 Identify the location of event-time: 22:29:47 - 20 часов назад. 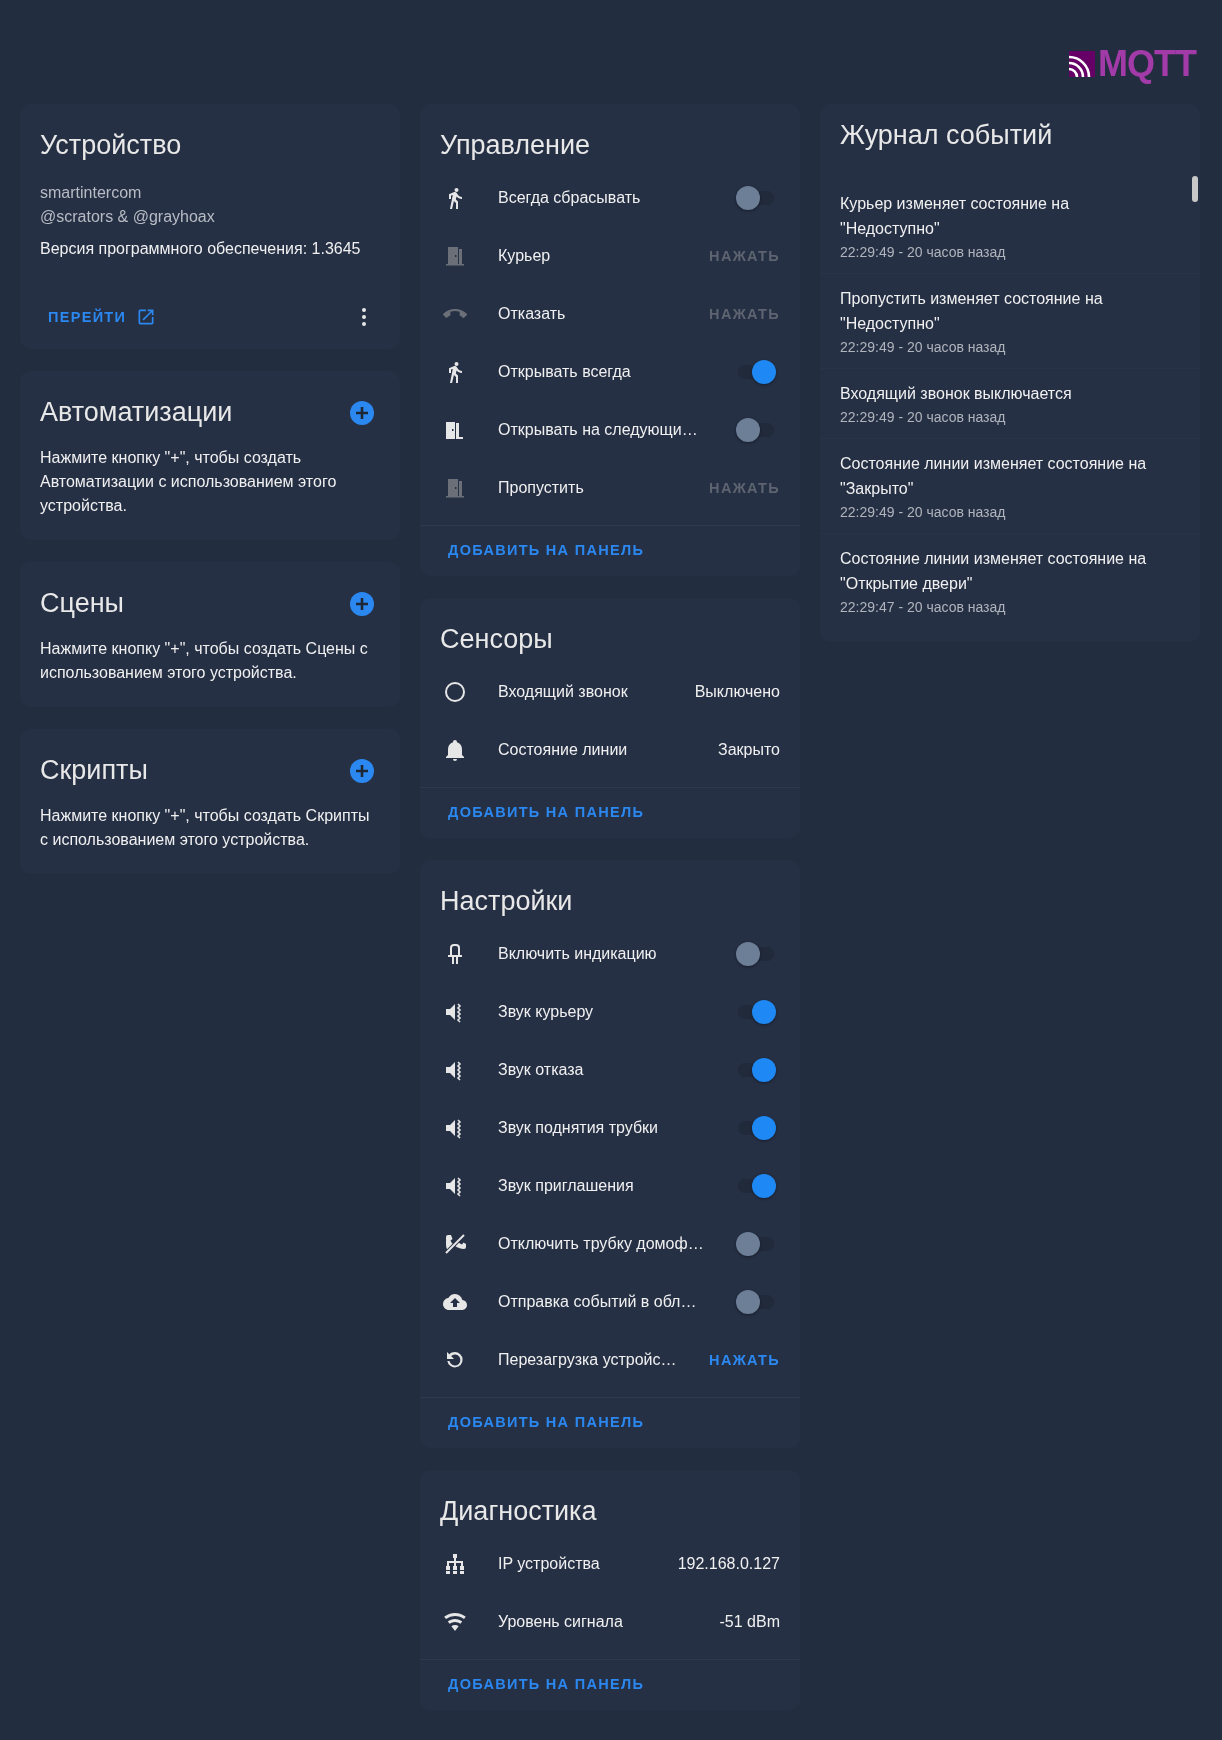
(923, 607).